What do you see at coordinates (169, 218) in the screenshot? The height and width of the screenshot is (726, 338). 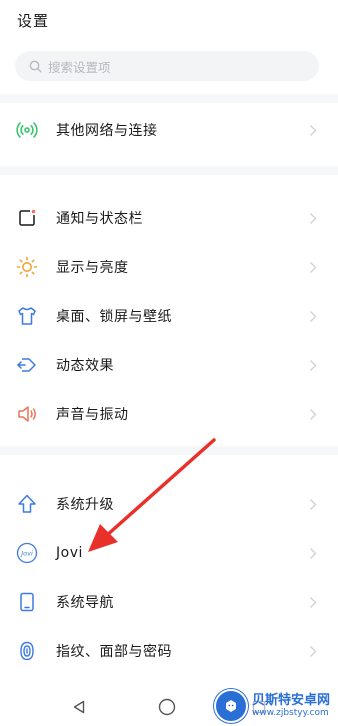 I see `settings-item-notifications: 通知与状态栏` at bounding box center [169, 218].